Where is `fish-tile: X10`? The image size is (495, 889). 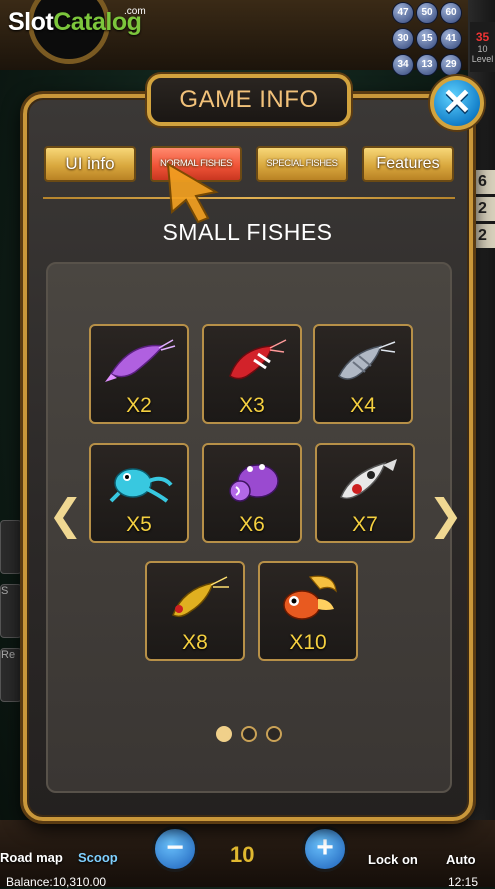 fish-tile: X10 is located at coordinates (308, 611).